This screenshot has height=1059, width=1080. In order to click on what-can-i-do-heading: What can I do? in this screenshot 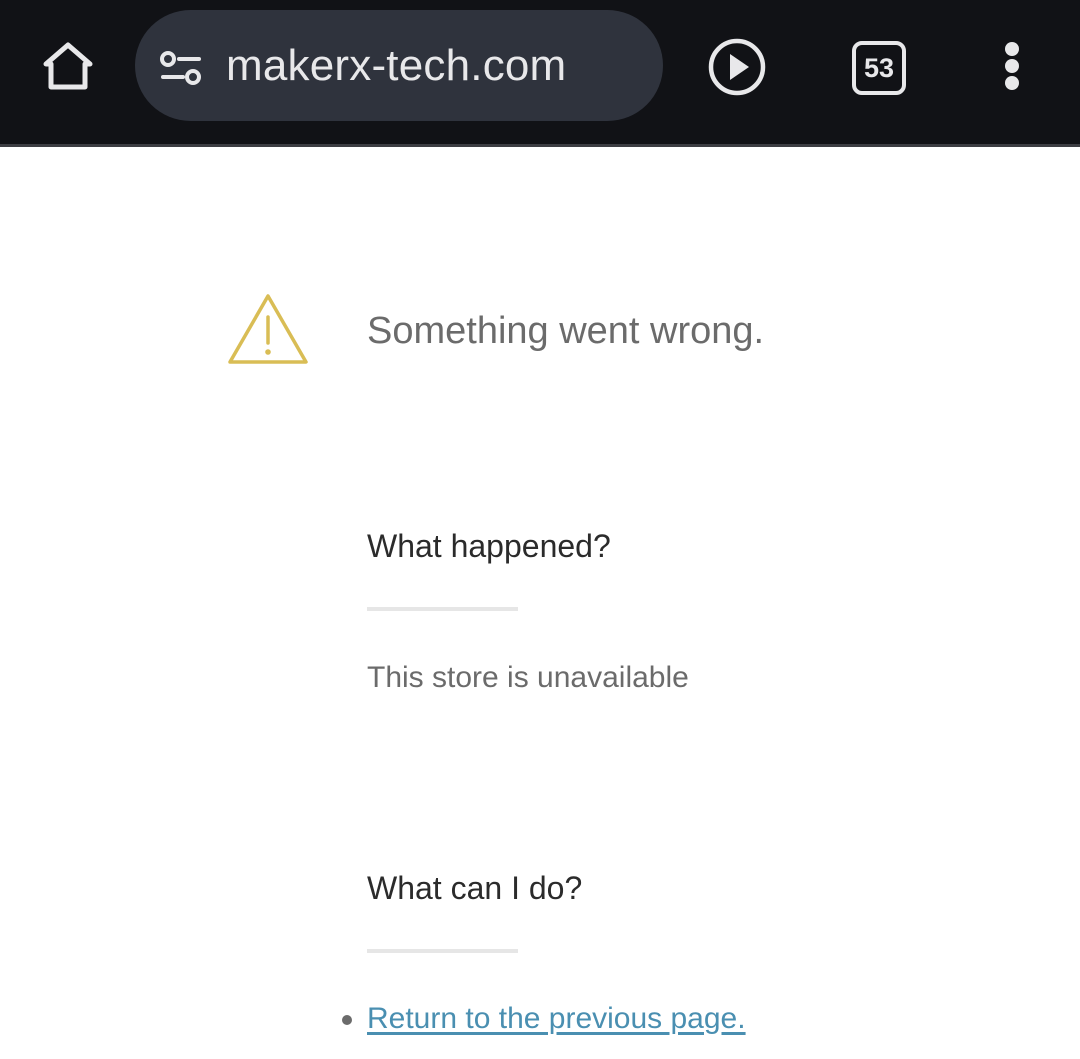, I will do `click(475, 888)`.